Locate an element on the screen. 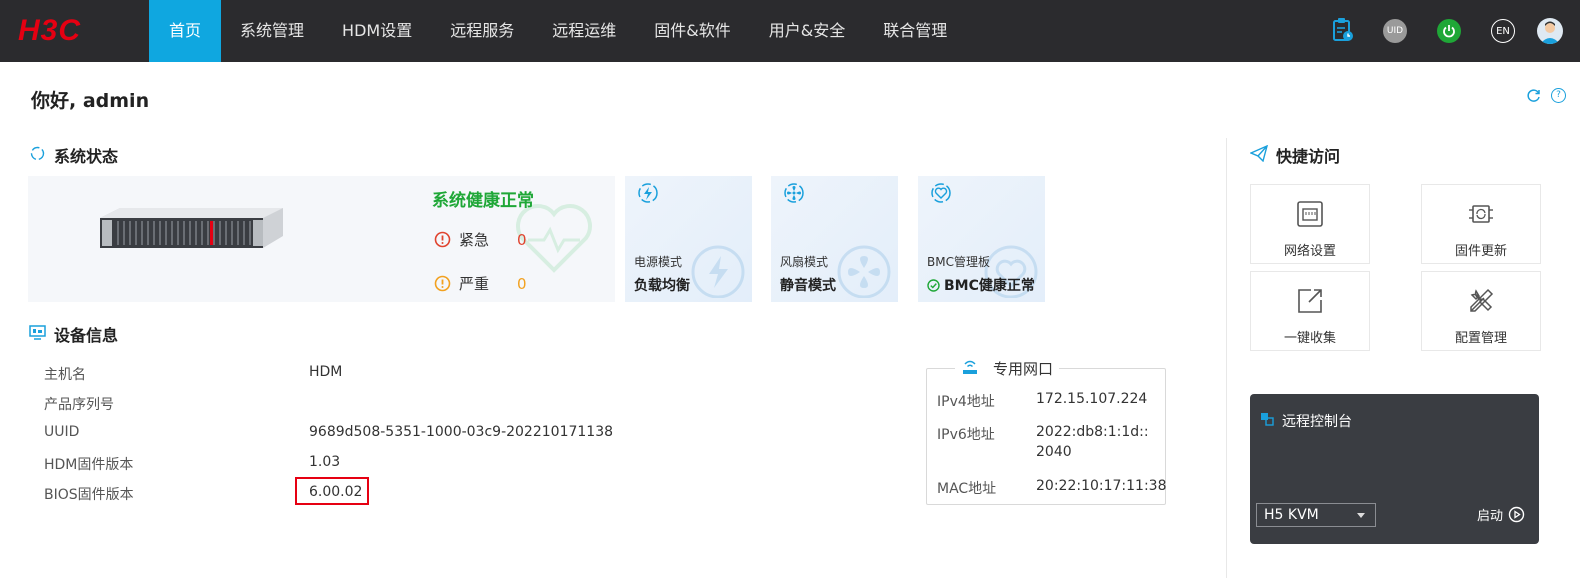 This screenshot has width=1580, height=578. device-info-title: 设备信息 is located at coordinates (73, 334).